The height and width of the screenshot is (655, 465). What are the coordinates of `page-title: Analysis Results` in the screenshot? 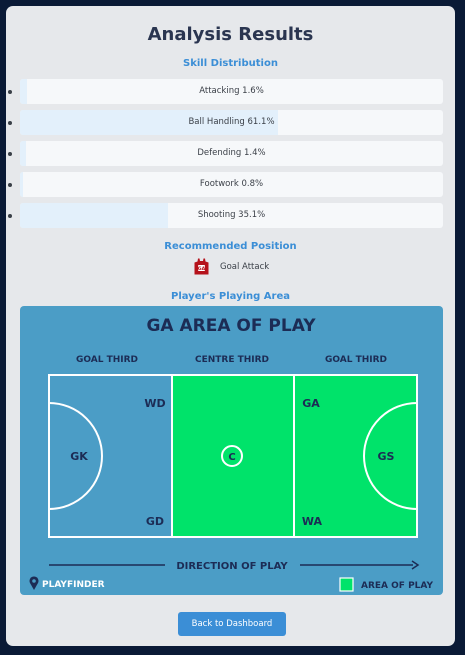 It's located at (230, 34).